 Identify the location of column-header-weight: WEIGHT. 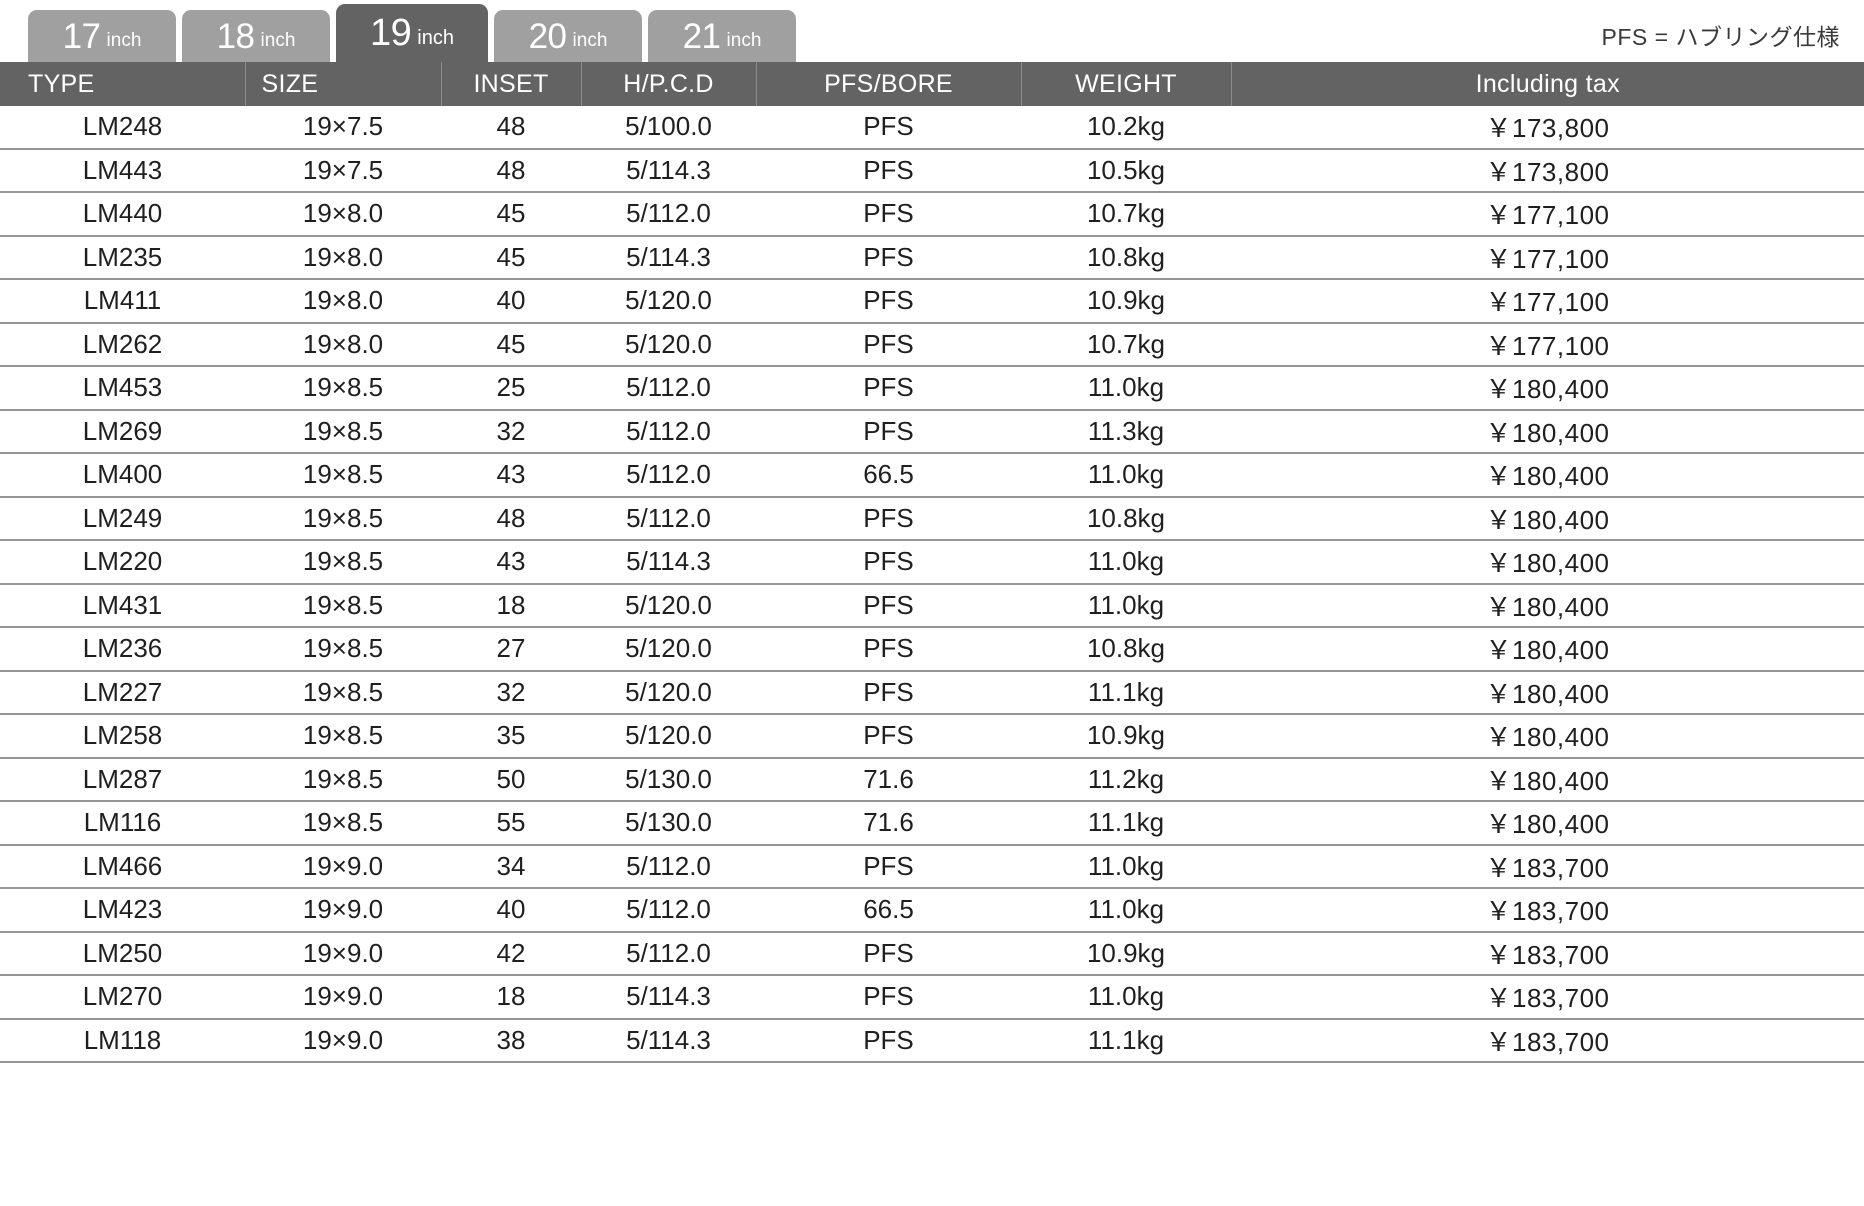
(1126, 84).